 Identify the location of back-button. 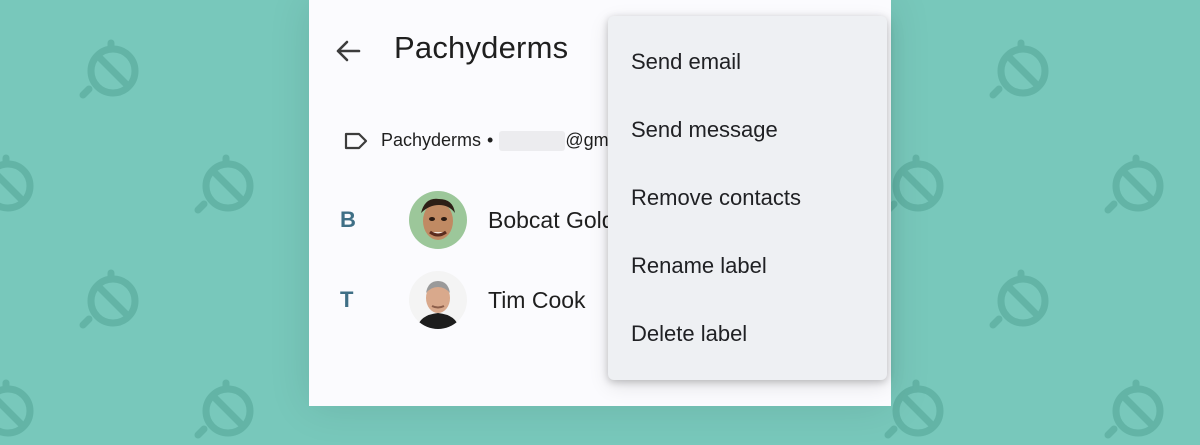
(348, 51).